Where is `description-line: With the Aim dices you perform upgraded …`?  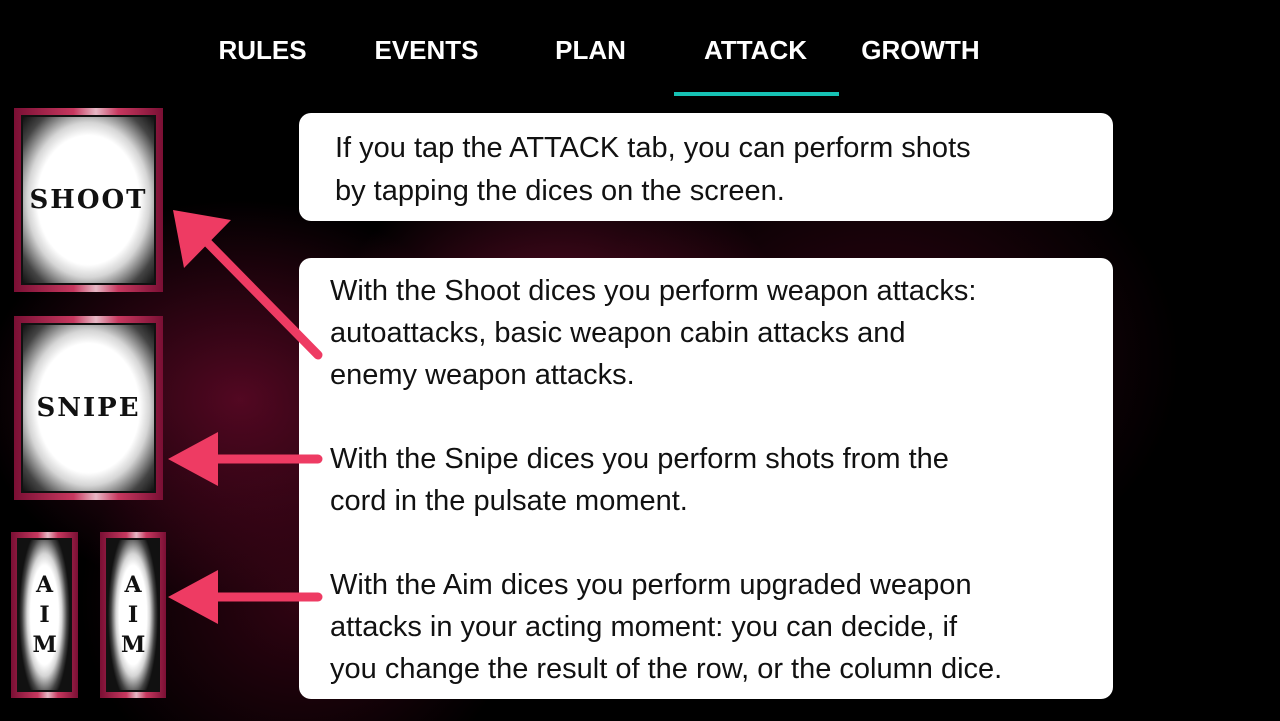
description-line: With the Aim dices you perform upgraded … is located at coordinates (651, 585).